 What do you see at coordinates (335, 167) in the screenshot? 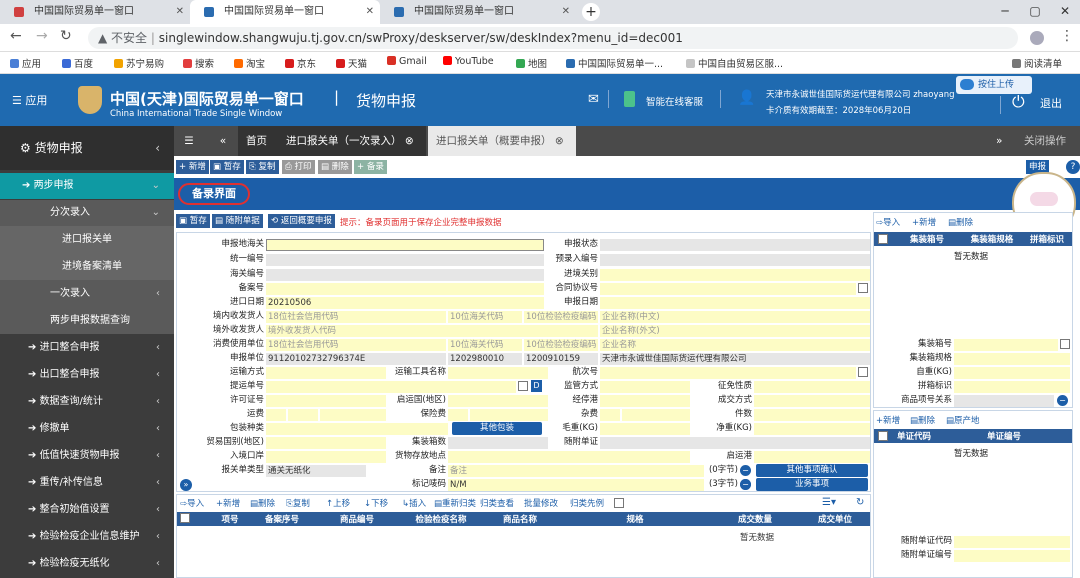
I see `delete-button: ▤ 删除` at bounding box center [335, 167].